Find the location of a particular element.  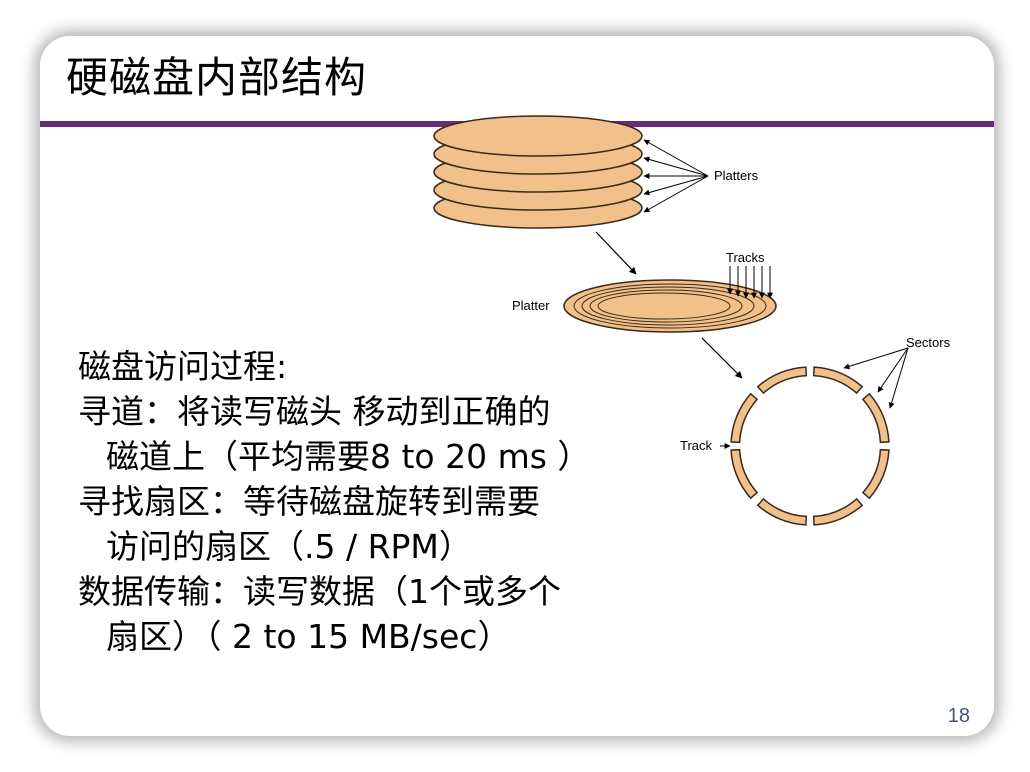

platter-stack is located at coordinates (538, 172).